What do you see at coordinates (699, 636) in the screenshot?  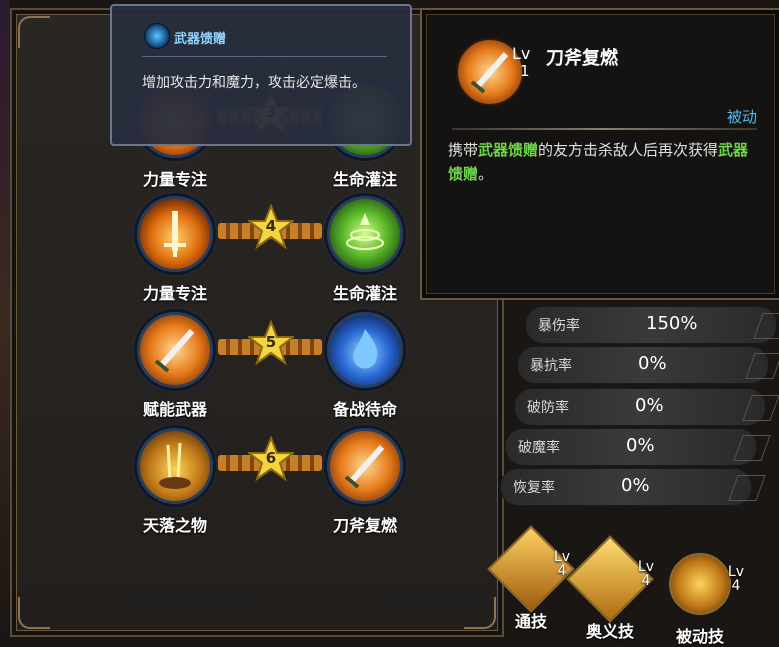 I see `skill-label: 被动技` at bounding box center [699, 636].